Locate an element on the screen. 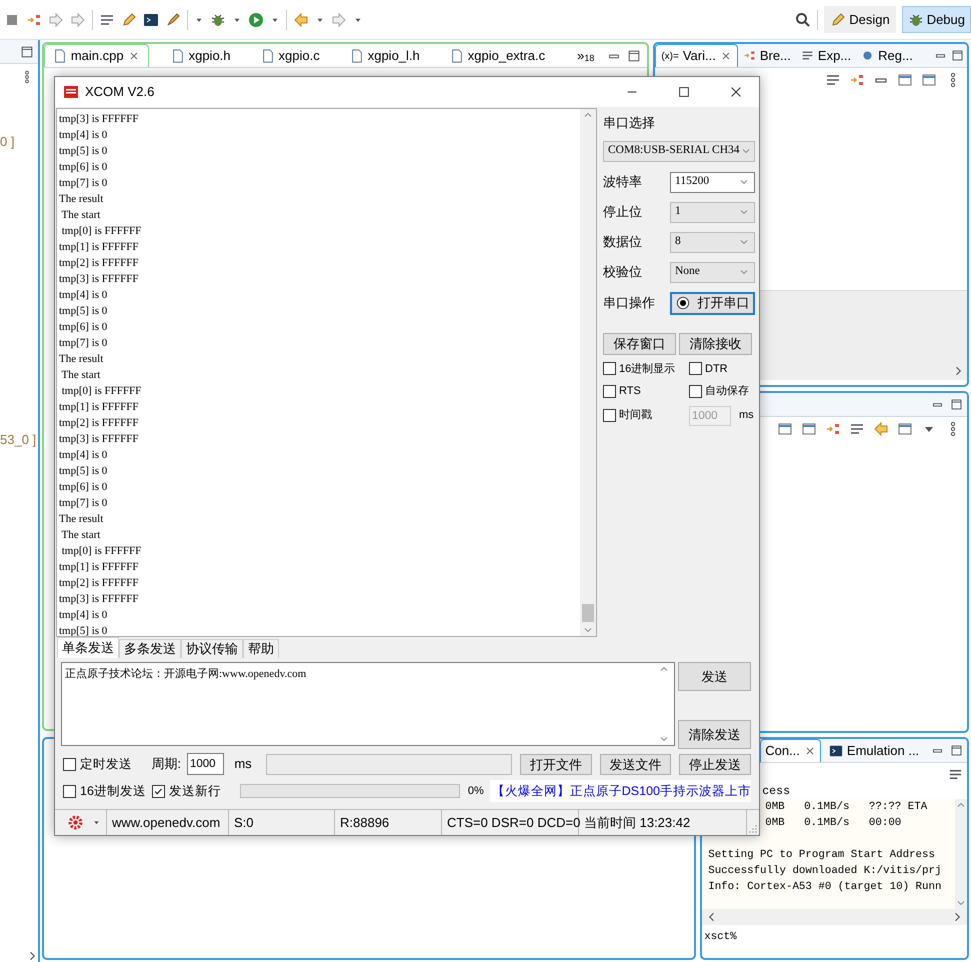  action-button: 打开文件 is located at coordinates (556, 764).